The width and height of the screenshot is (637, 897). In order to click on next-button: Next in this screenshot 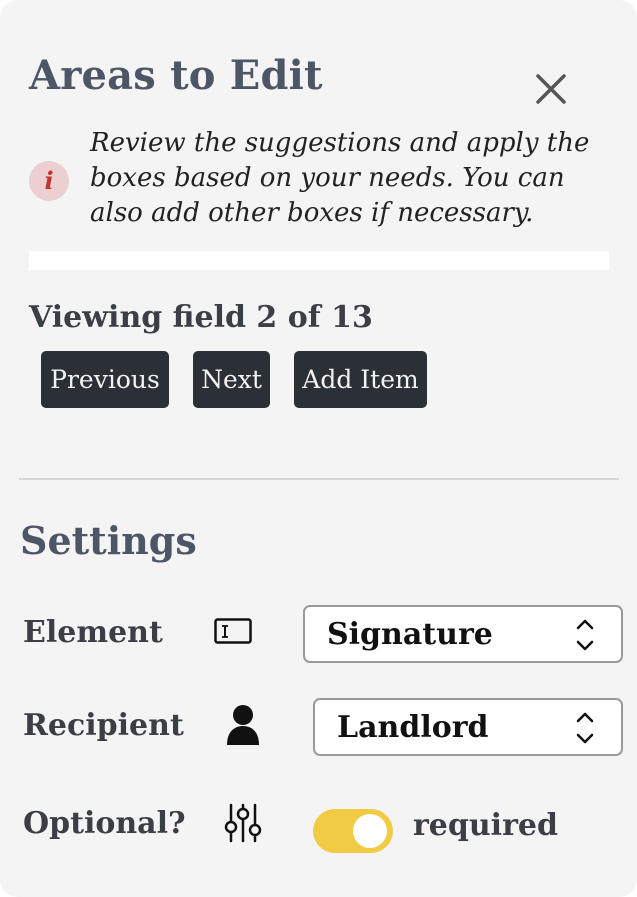, I will do `click(231, 379)`.